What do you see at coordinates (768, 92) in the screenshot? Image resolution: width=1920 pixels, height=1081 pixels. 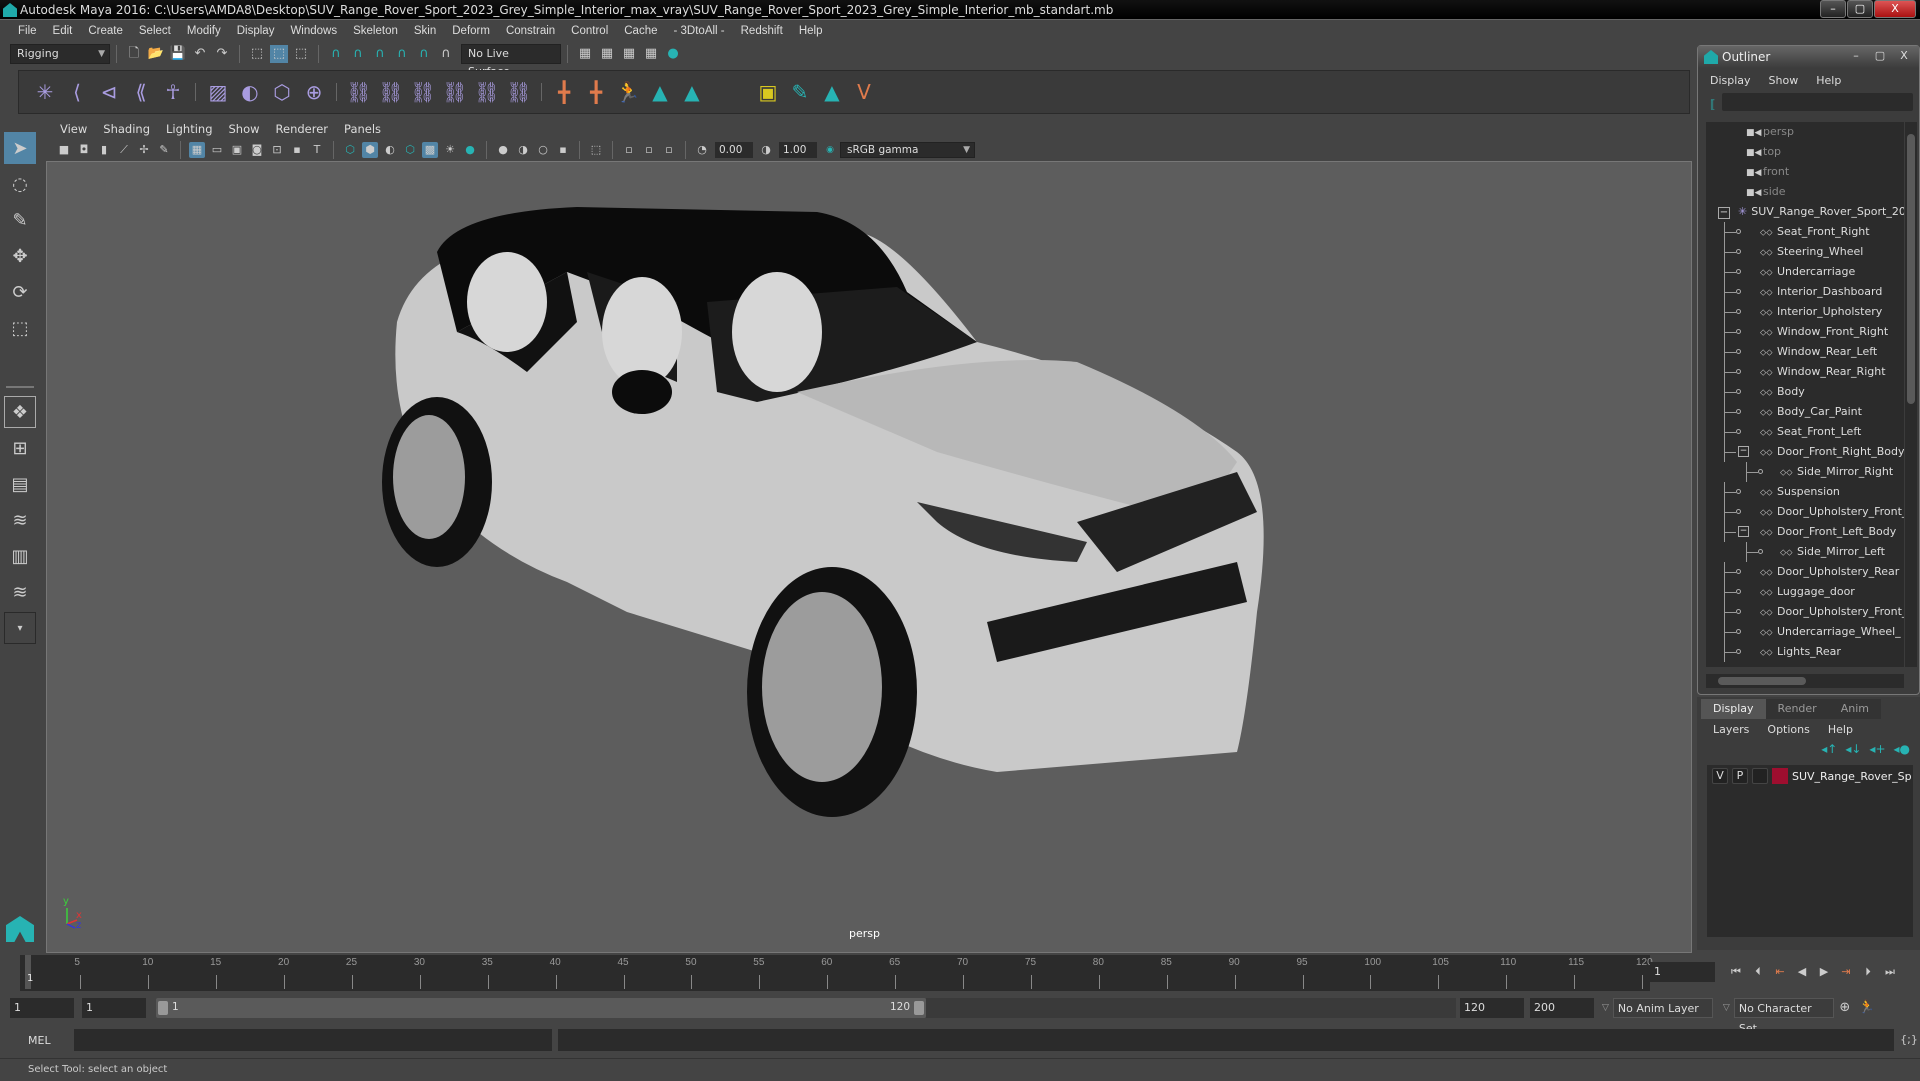 I see `paint-weights-icon: ▣` at bounding box center [768, 92].